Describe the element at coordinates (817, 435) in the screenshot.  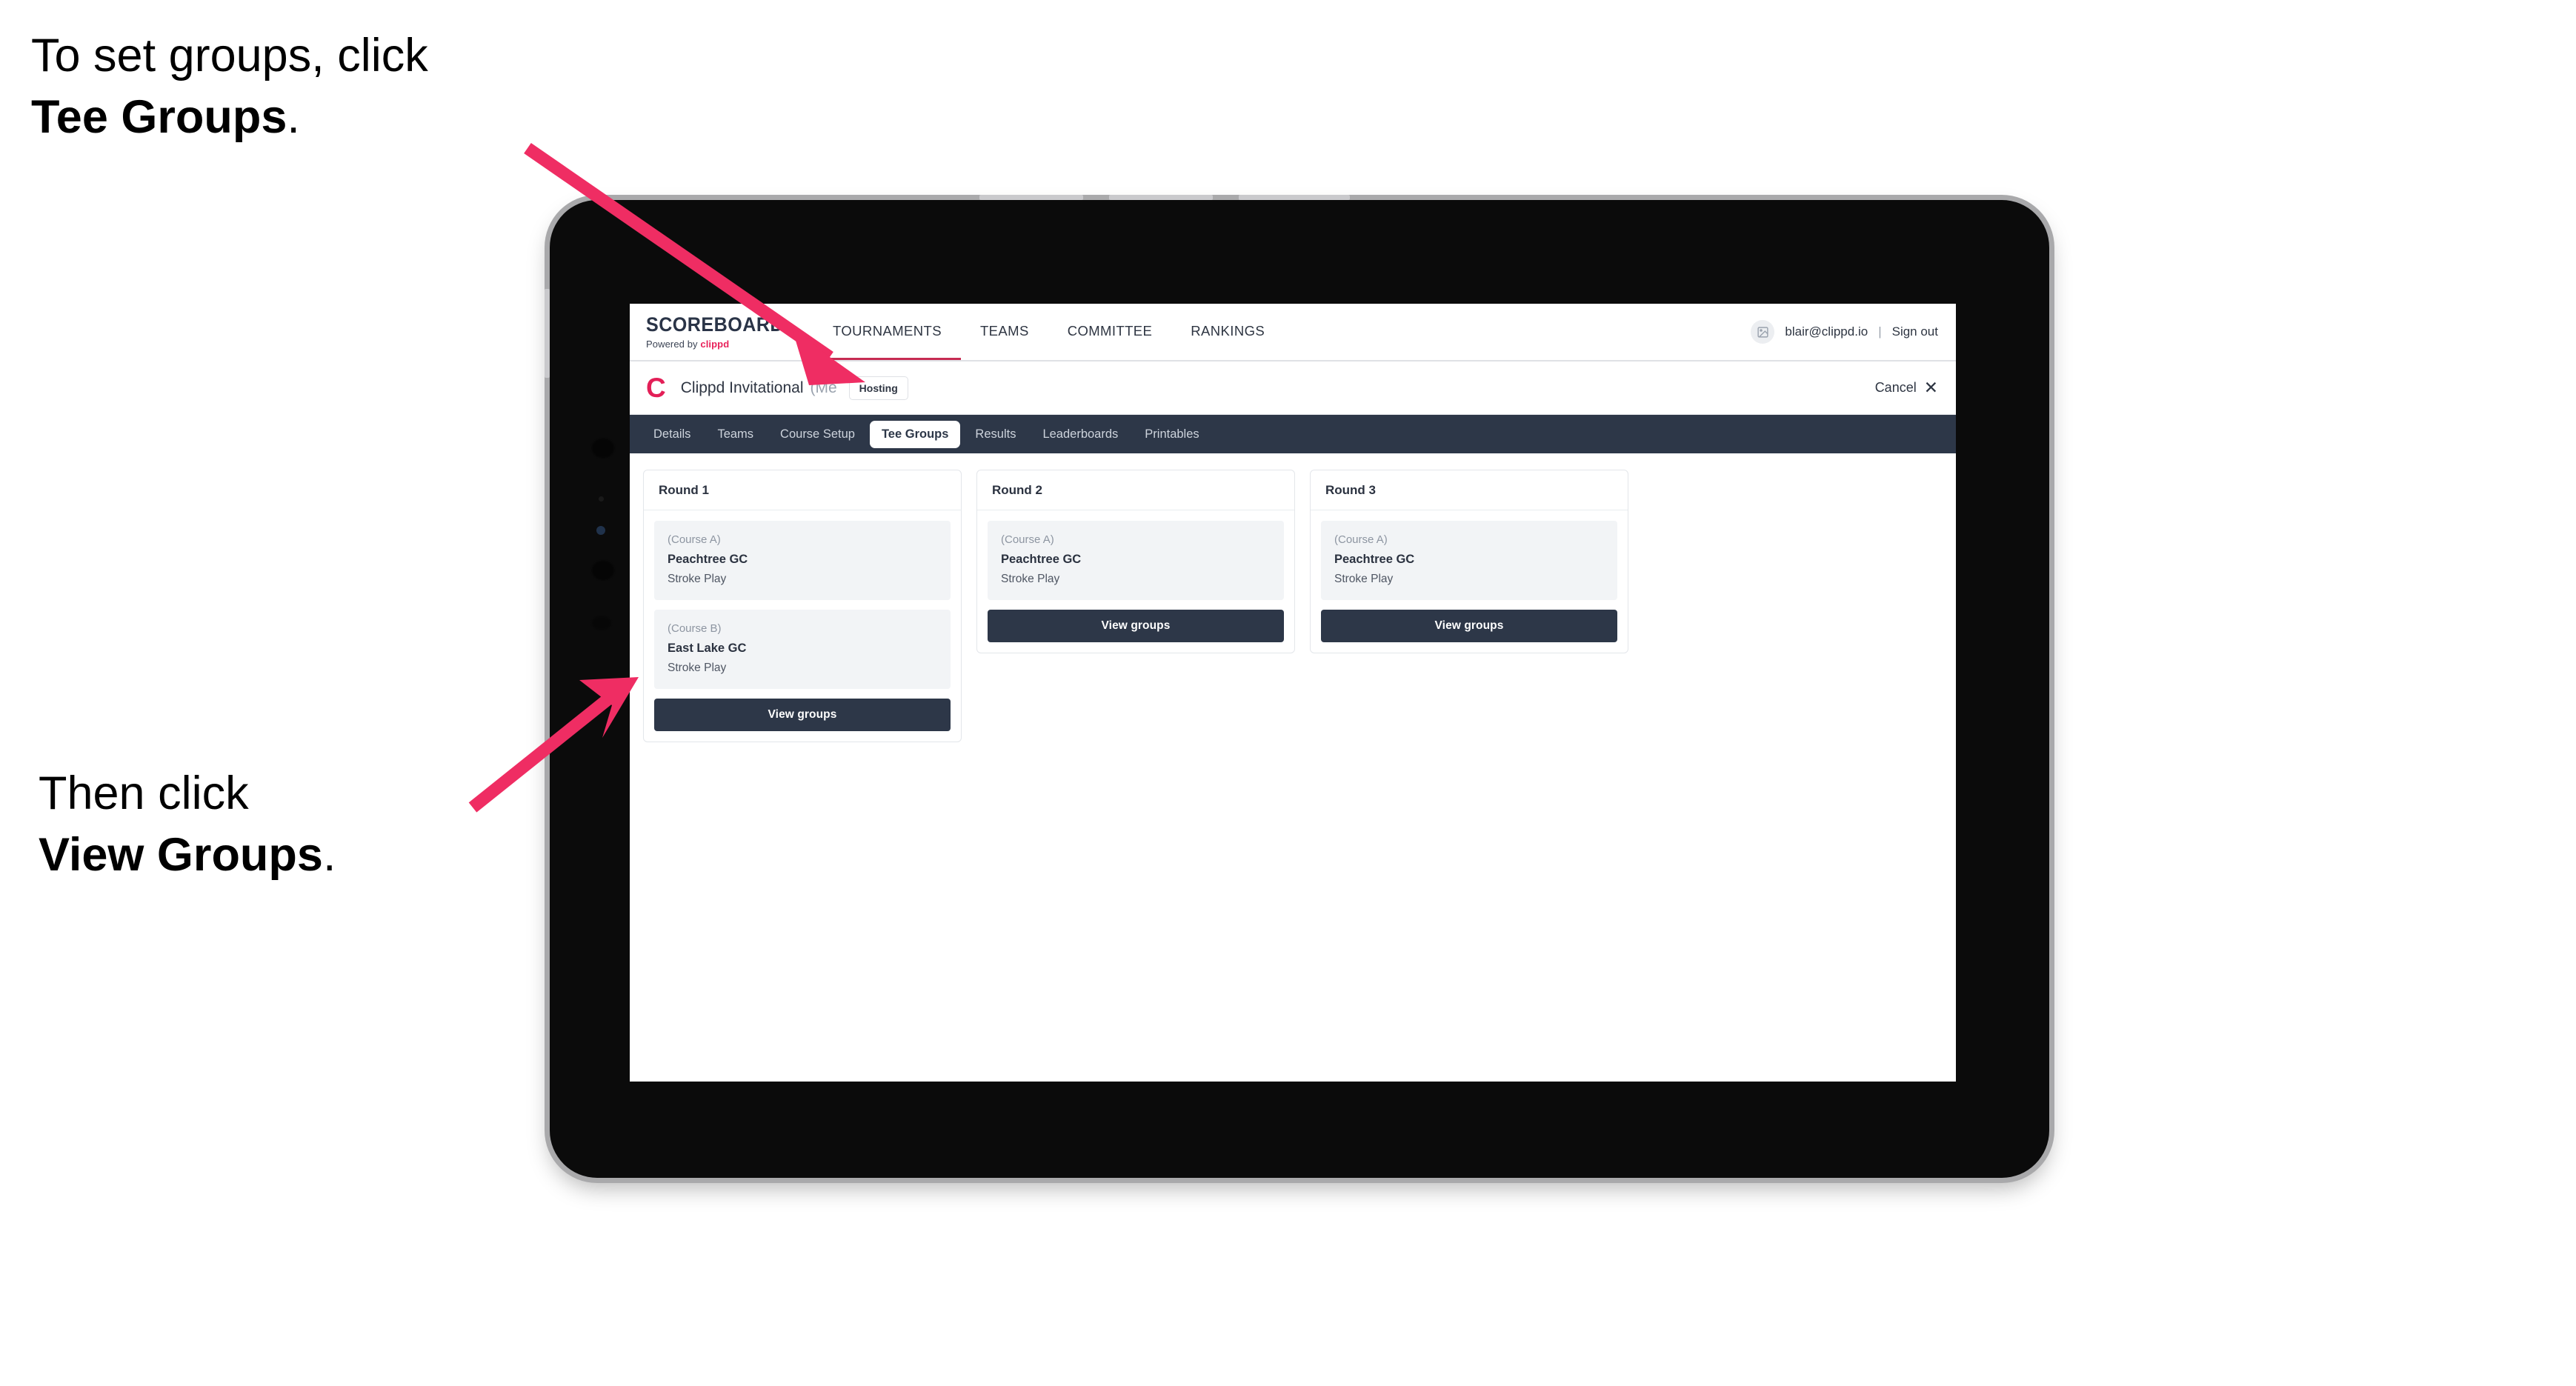
I see `tab-course-setup: Course Setup` at that location.